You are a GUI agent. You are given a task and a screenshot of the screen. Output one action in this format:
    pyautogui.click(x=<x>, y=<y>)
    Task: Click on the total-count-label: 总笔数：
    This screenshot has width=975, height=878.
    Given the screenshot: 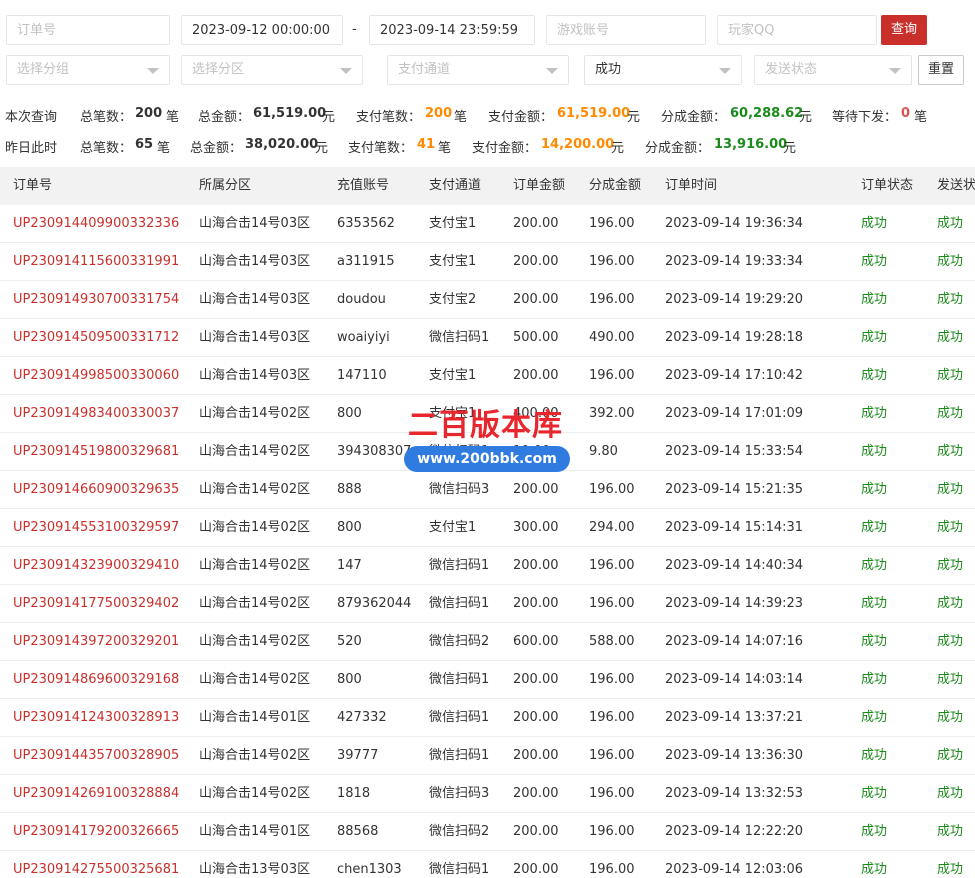 What is the action you would take?
    pyautogui.click(x=106, y=117)
    